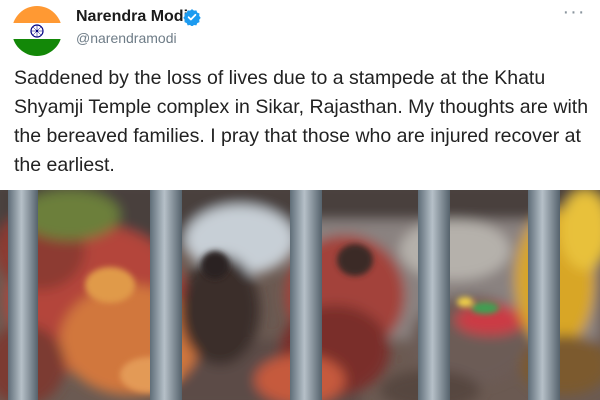  I want to click on author-handle: @narendramodi, so click(126, 38).